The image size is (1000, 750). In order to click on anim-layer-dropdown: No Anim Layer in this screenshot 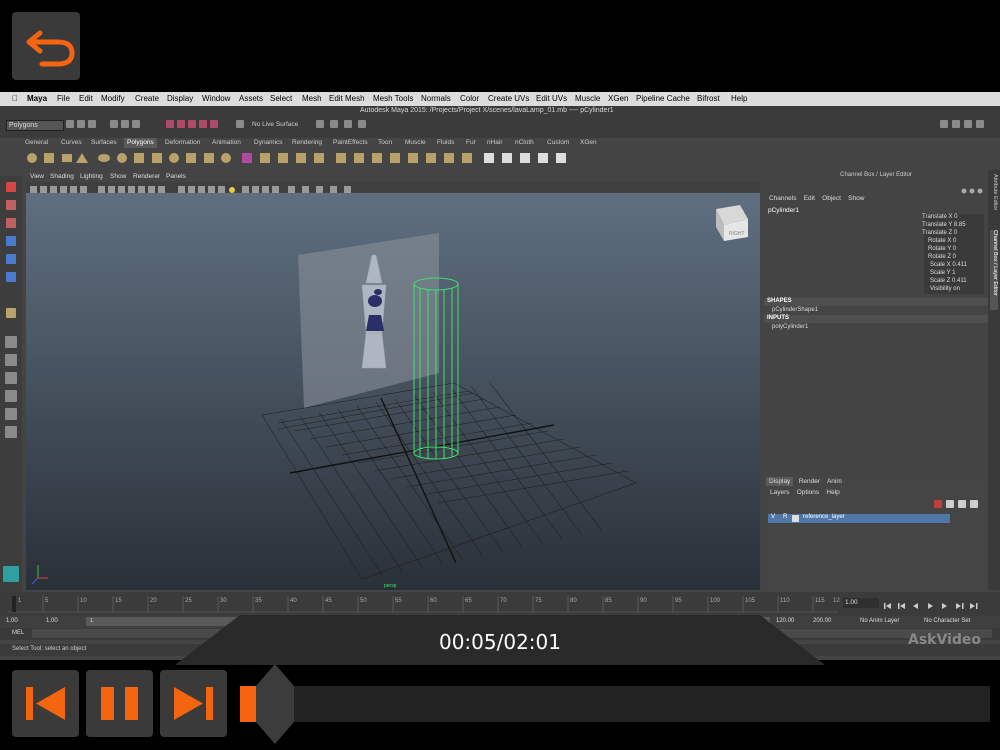, I will do `click(879, 621)`.